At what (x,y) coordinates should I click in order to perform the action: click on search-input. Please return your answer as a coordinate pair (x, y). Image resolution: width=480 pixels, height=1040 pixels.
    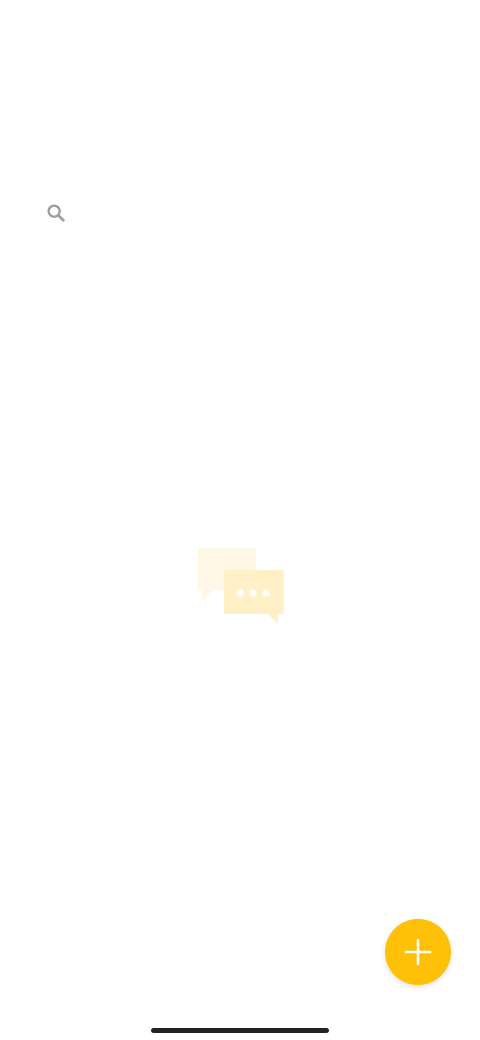
    Looking at the image, I should click on (256, 213).